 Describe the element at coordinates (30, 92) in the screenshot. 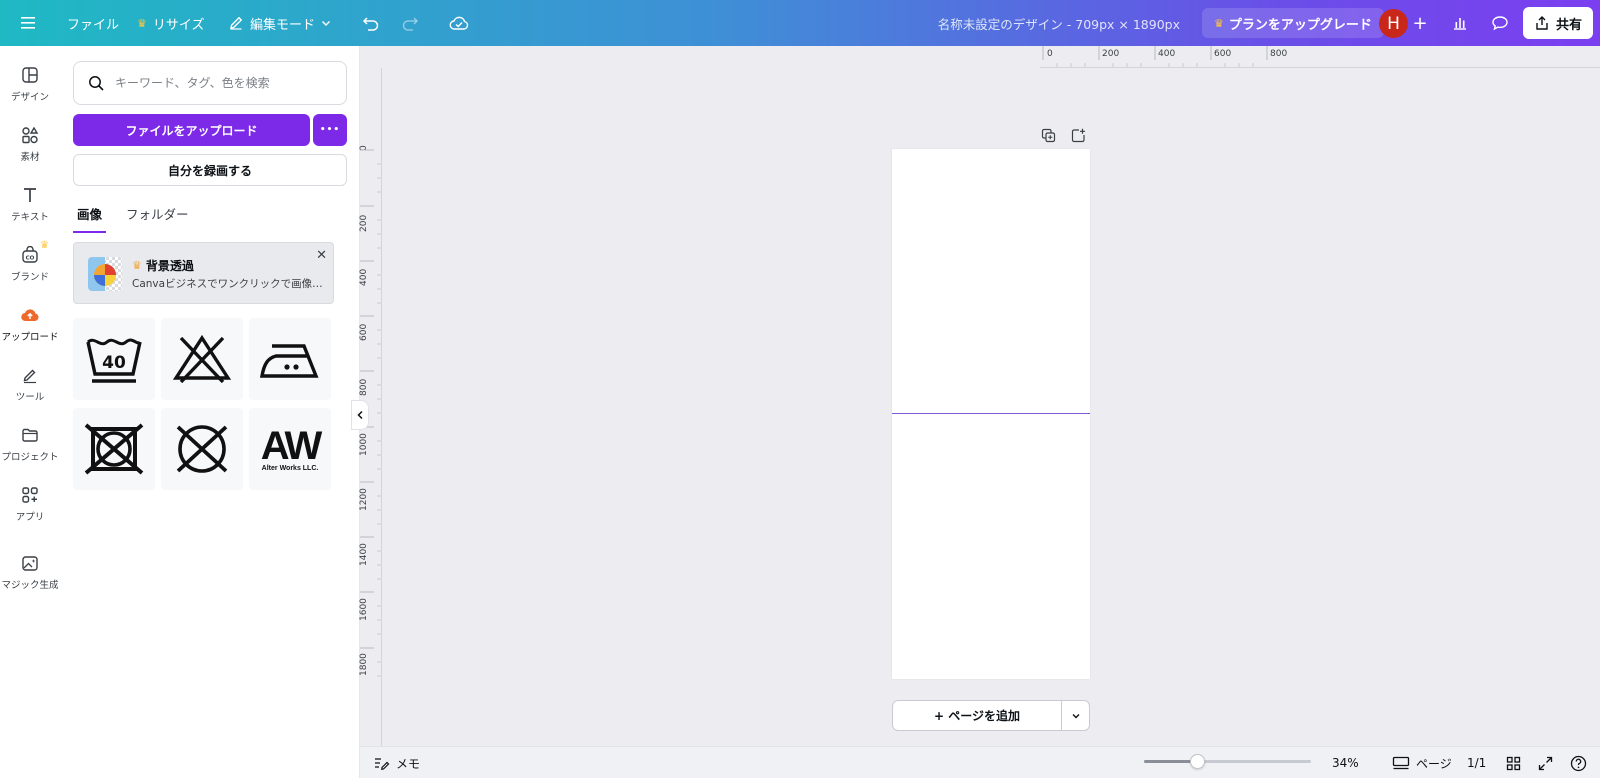

I see `rail-item-design: デザイン` at that location.